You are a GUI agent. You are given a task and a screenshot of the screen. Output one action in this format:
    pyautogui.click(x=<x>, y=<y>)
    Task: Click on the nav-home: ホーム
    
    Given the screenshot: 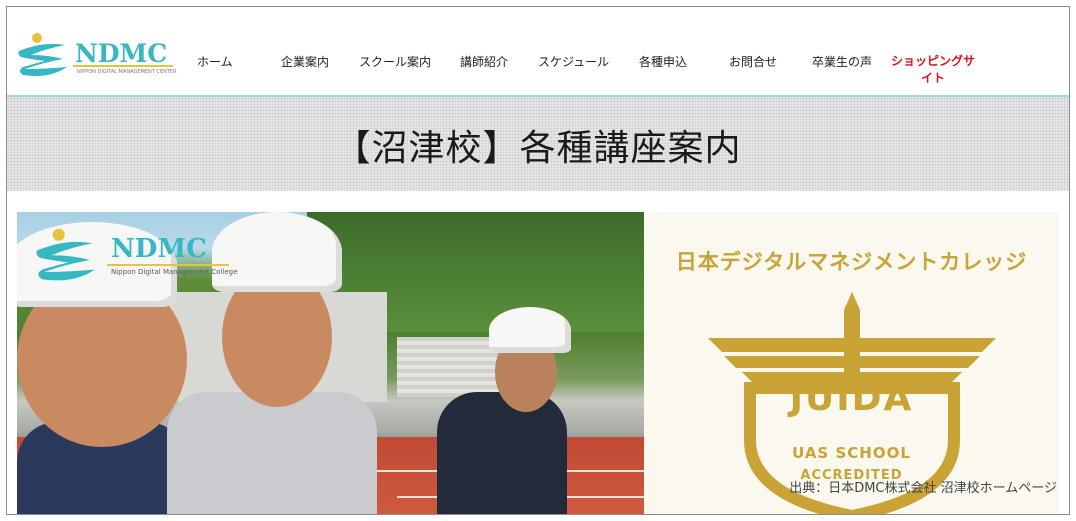 What is the action you would take?
    pyautogui.click(x=215, y=61)
    